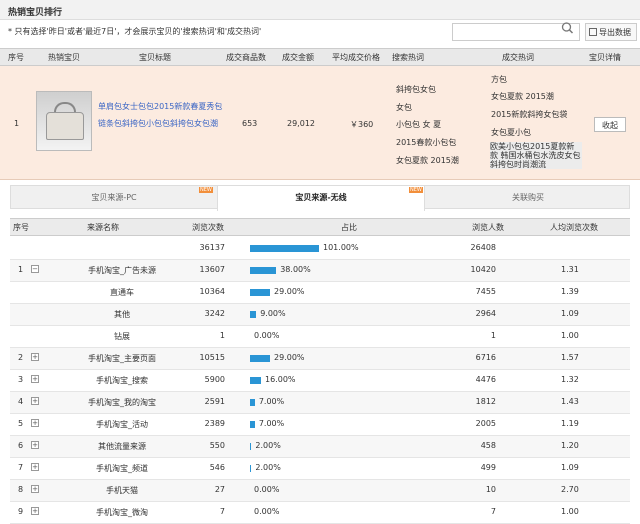 This screenshot has width=640, height=524. I want to click on deal-word: 方包, so click(499, 79).